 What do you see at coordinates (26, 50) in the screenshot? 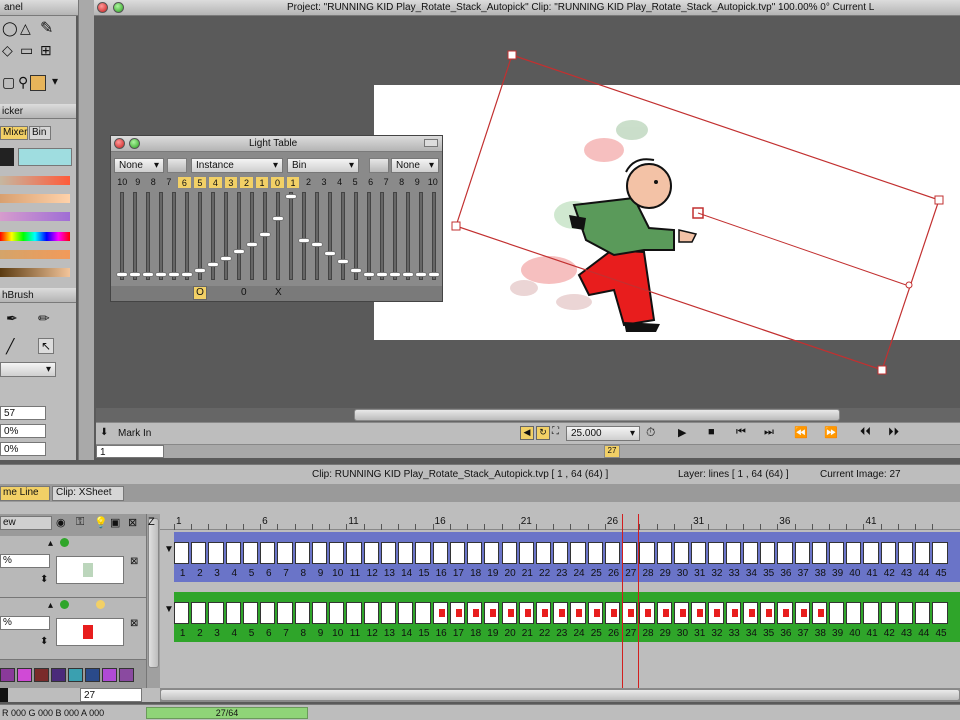
I see `rect-select-icon: ▭` at bounding box center [26, 50].